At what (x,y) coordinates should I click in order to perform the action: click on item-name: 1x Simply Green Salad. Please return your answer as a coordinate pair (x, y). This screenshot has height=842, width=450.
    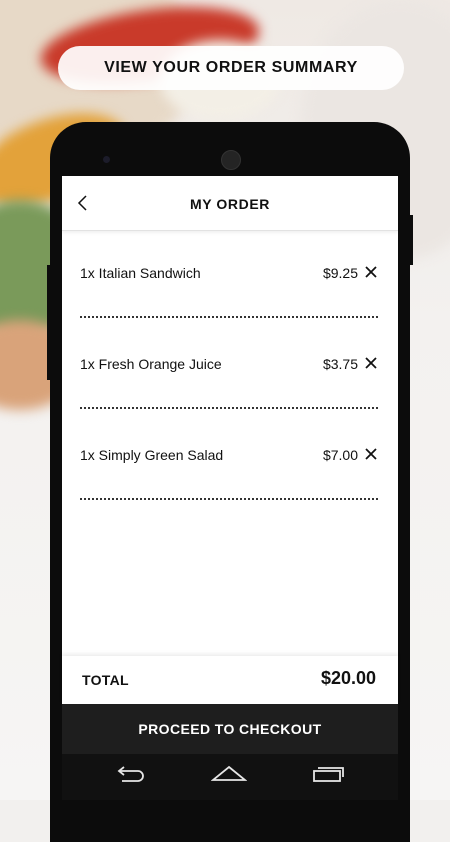
    Looking at the image, I should click on (152, 455).